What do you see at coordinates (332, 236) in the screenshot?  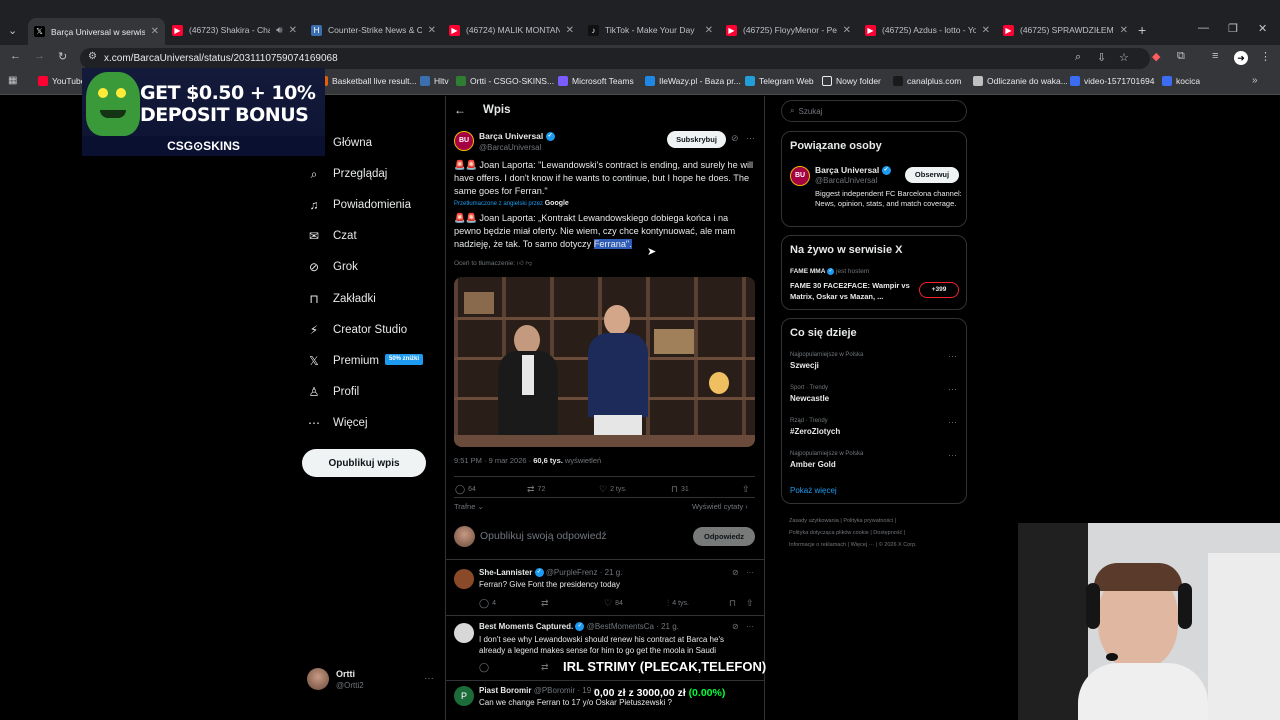 I see `sidebar-item-czat: ✉ Czat` at bounding box center [332, 236].